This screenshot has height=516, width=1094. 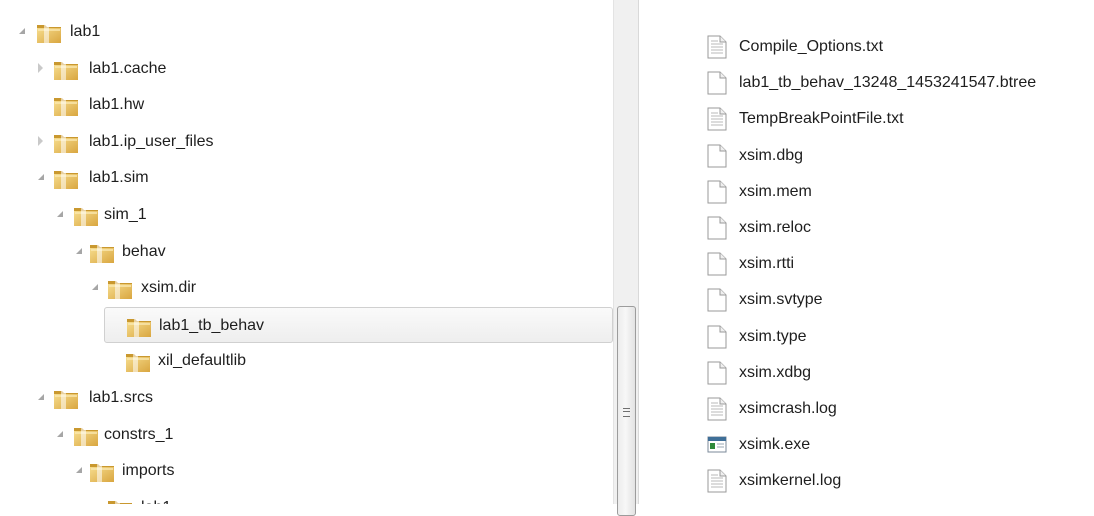 I want to click on tree-item-imports: imports, so click(x=306, y=471).